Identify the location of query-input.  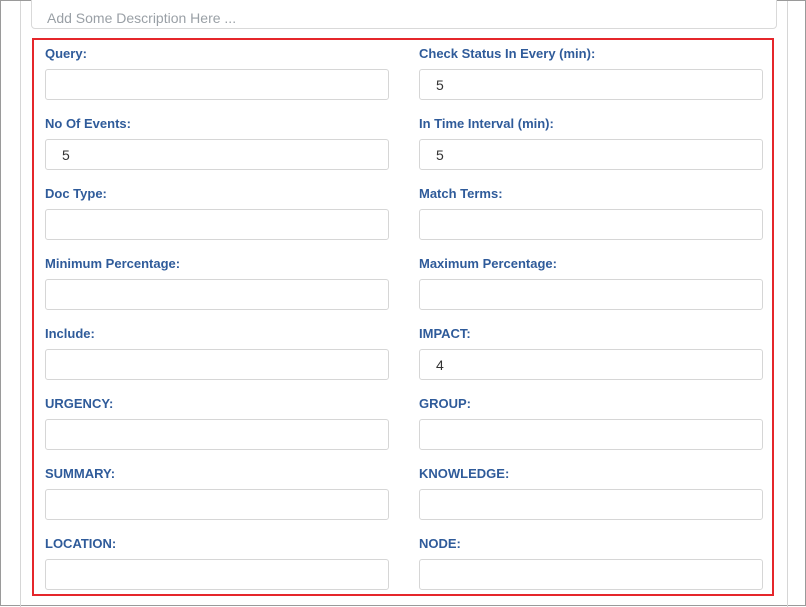
(217, 84).